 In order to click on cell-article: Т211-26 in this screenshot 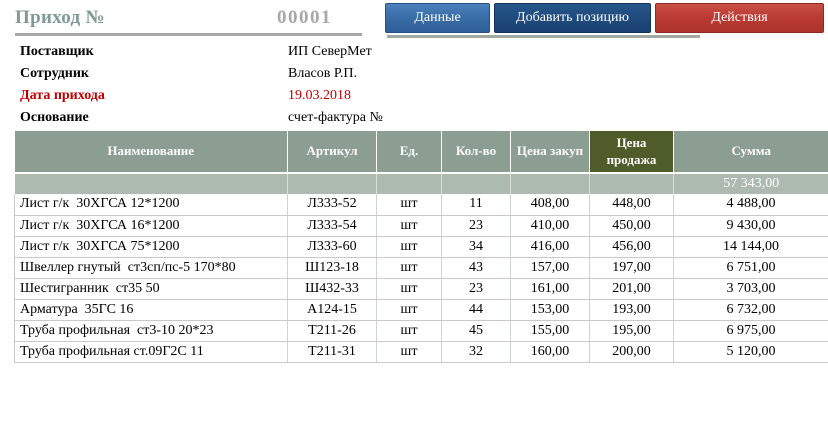, I will do `click(332, 331)`.